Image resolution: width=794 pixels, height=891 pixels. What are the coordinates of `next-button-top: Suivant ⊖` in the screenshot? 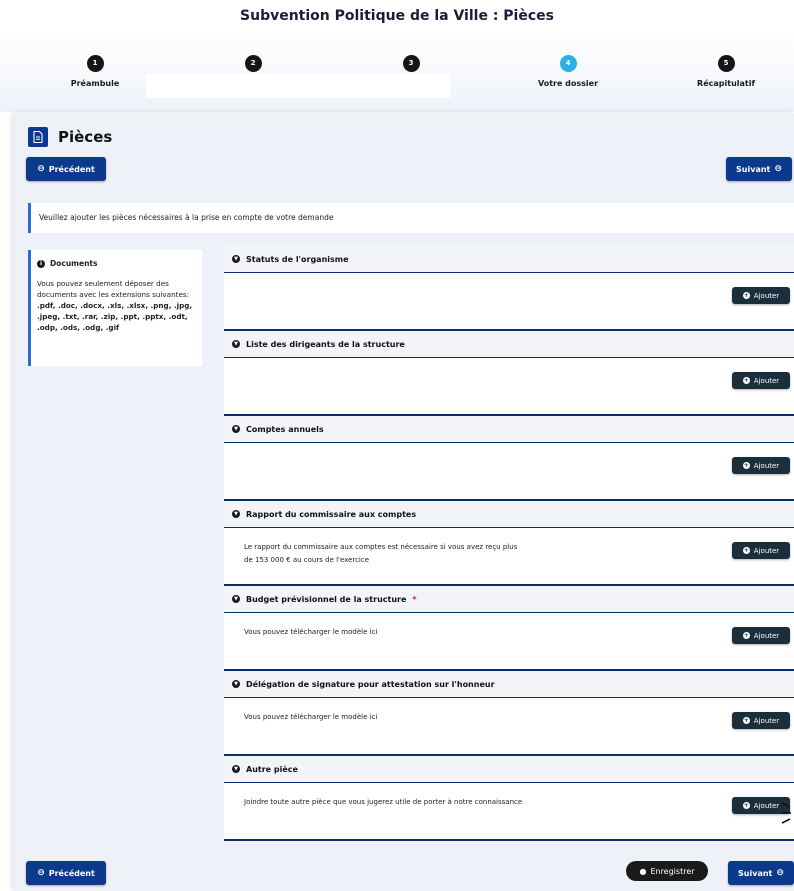 It's located at (759, 169).